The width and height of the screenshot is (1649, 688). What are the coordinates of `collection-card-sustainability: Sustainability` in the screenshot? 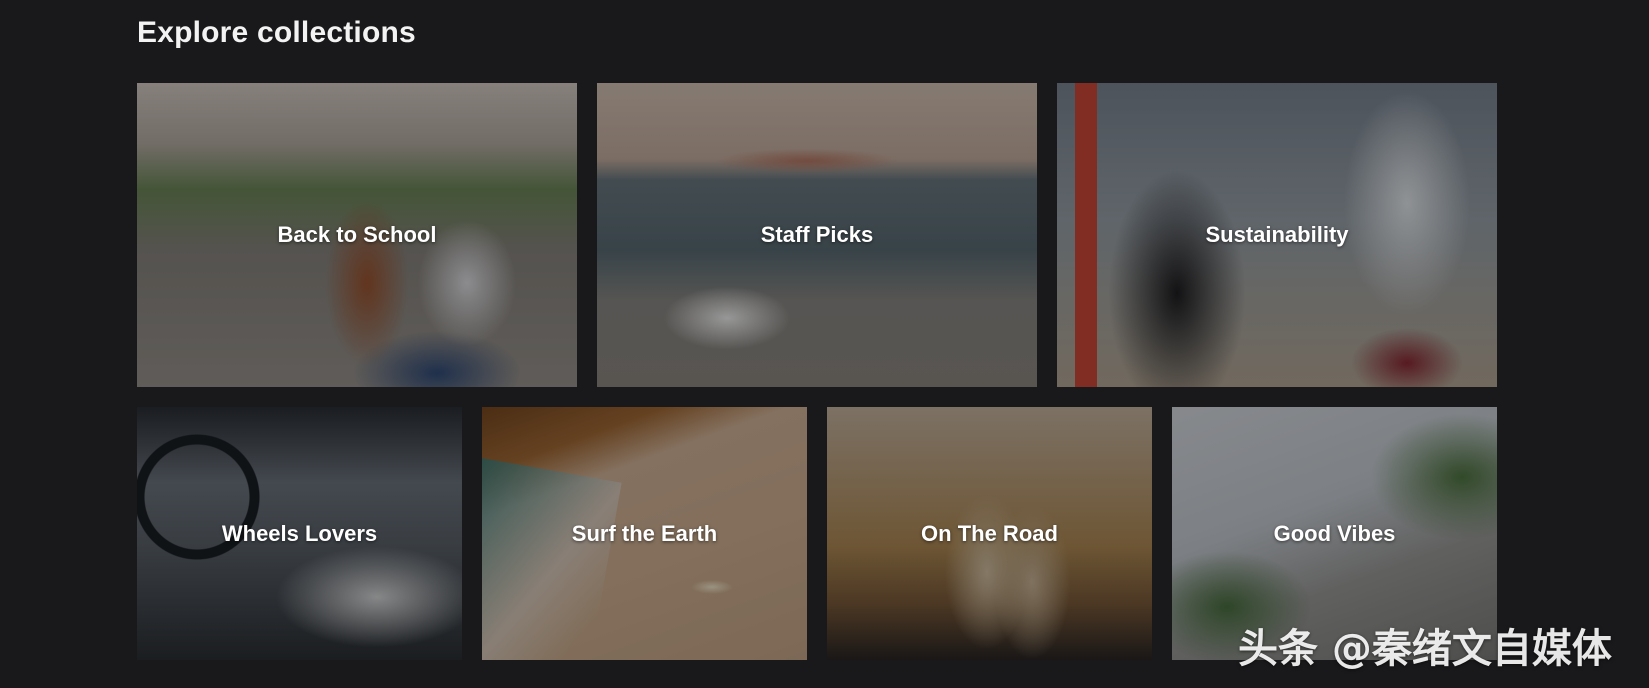 It's located at (1277, 235).